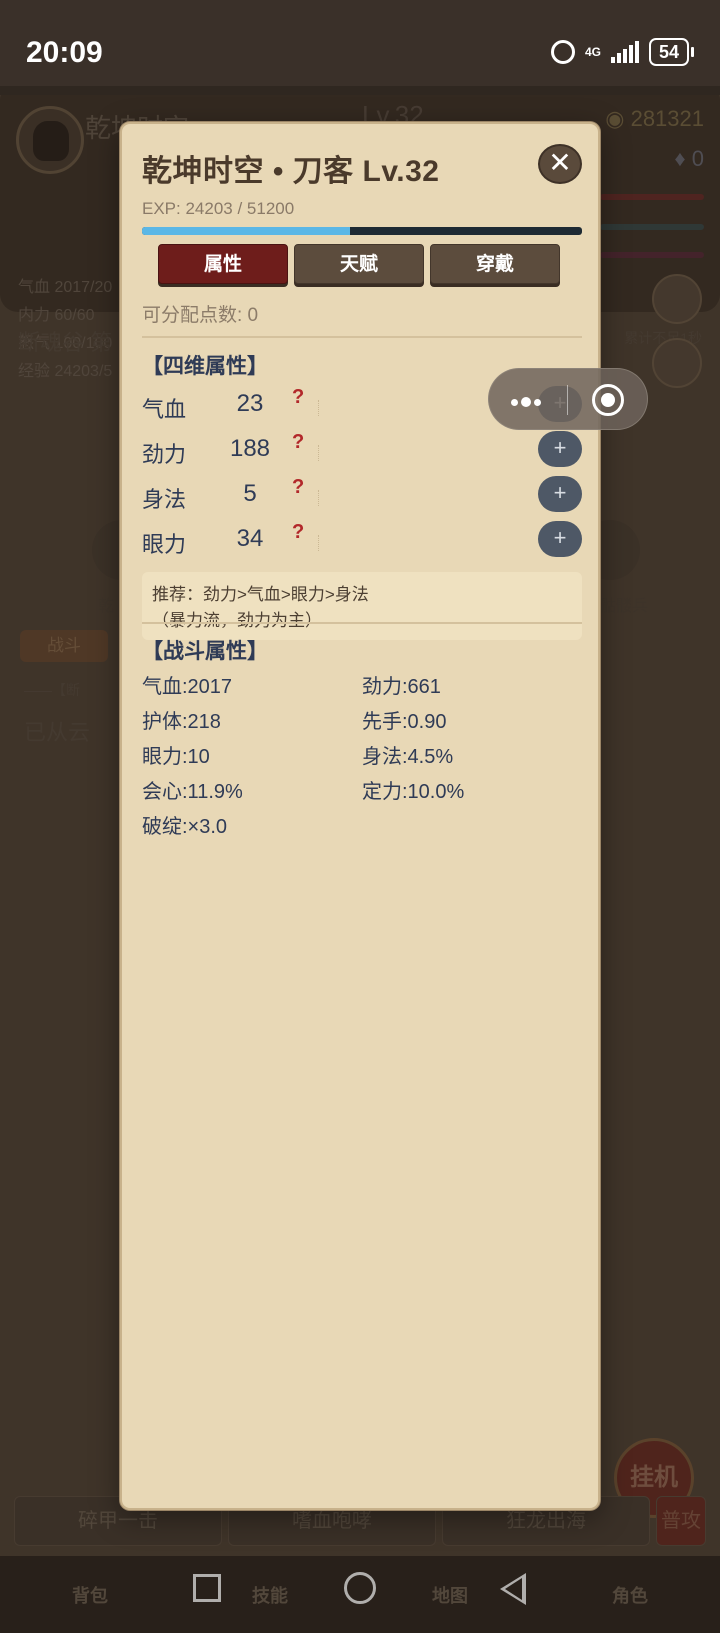 Image resolution: width=720 pixels, height=1633 pixels. I want to click on combat-stat: 身法:4.5%, so click(408, 757).